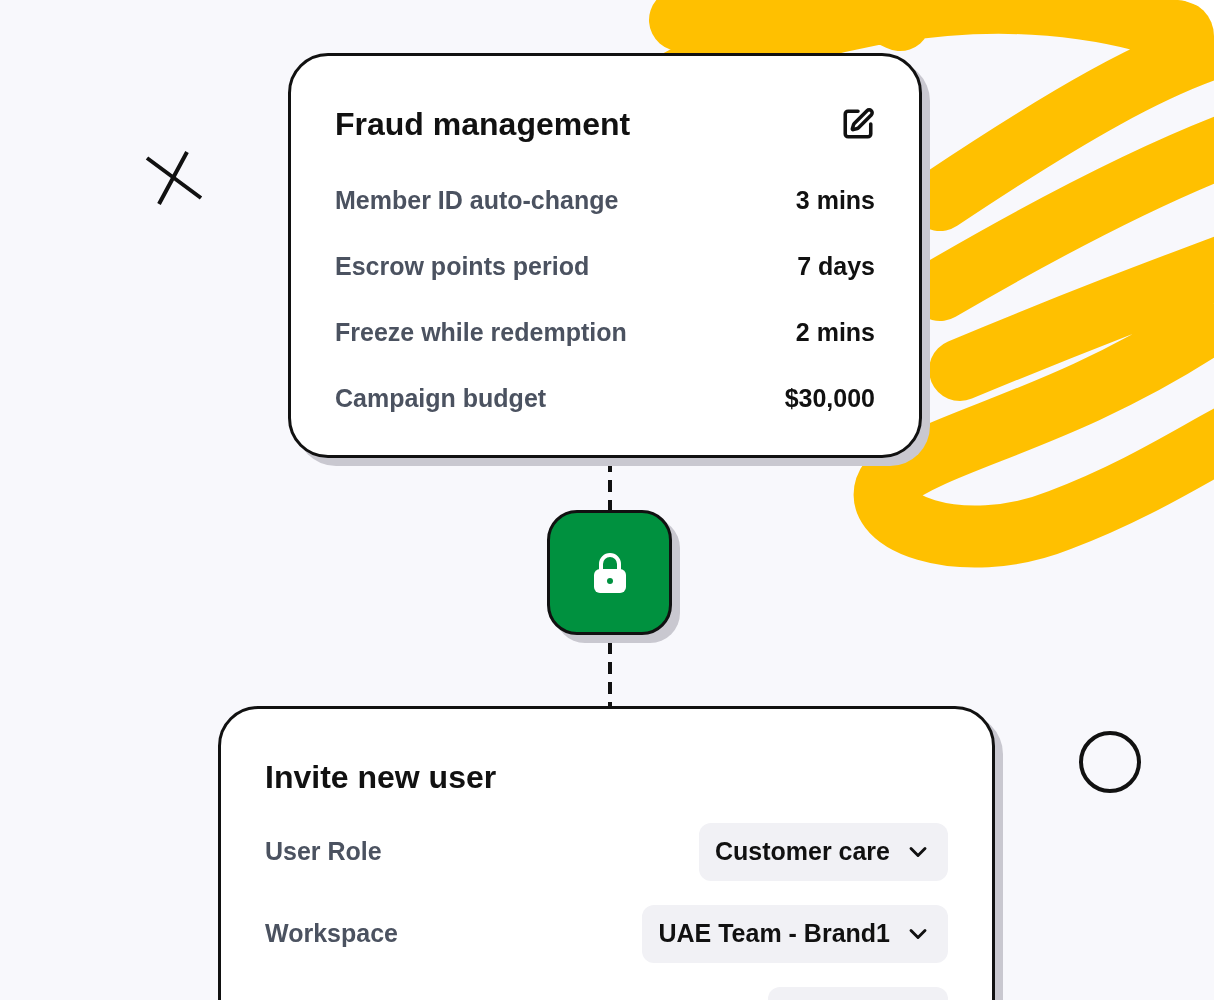  What do you see at coordinates (829, 399) in the screenshot?
I see `setting-value: $30,000` at bounding box center [829, 399].